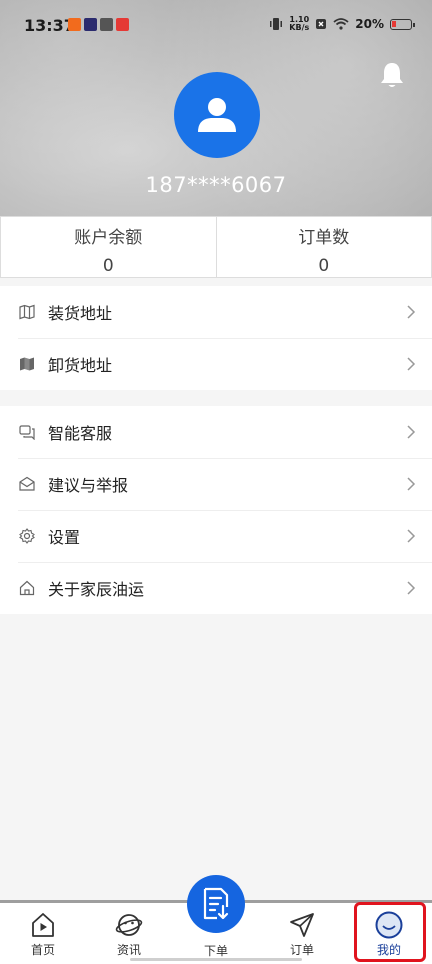  What do you see at coordinates (80, 433) in the screenshot?
I see `menu-label: 智能客服` at bounding box center [80, 433].